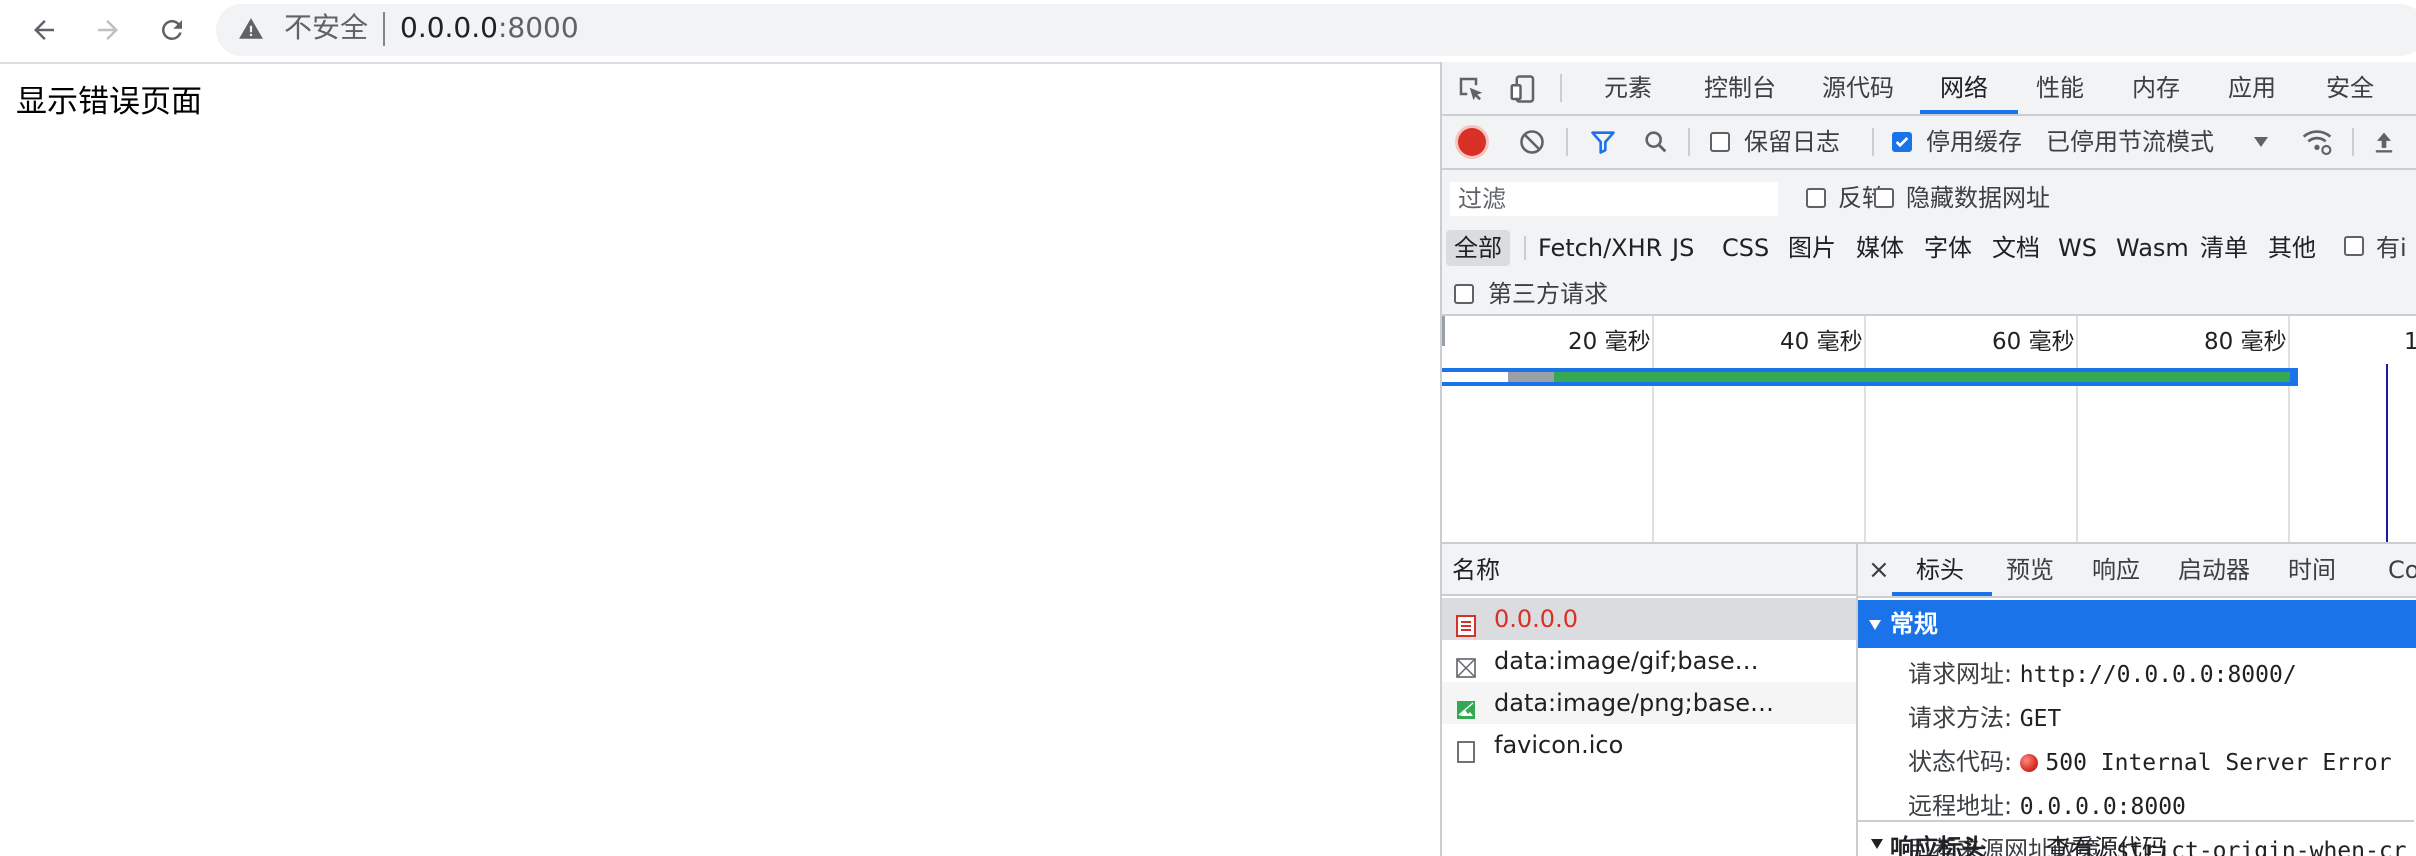 The width and height of the screenshot is (2416, 856). I want to click on dropdown-arrow-icon, so click(2261, 143).